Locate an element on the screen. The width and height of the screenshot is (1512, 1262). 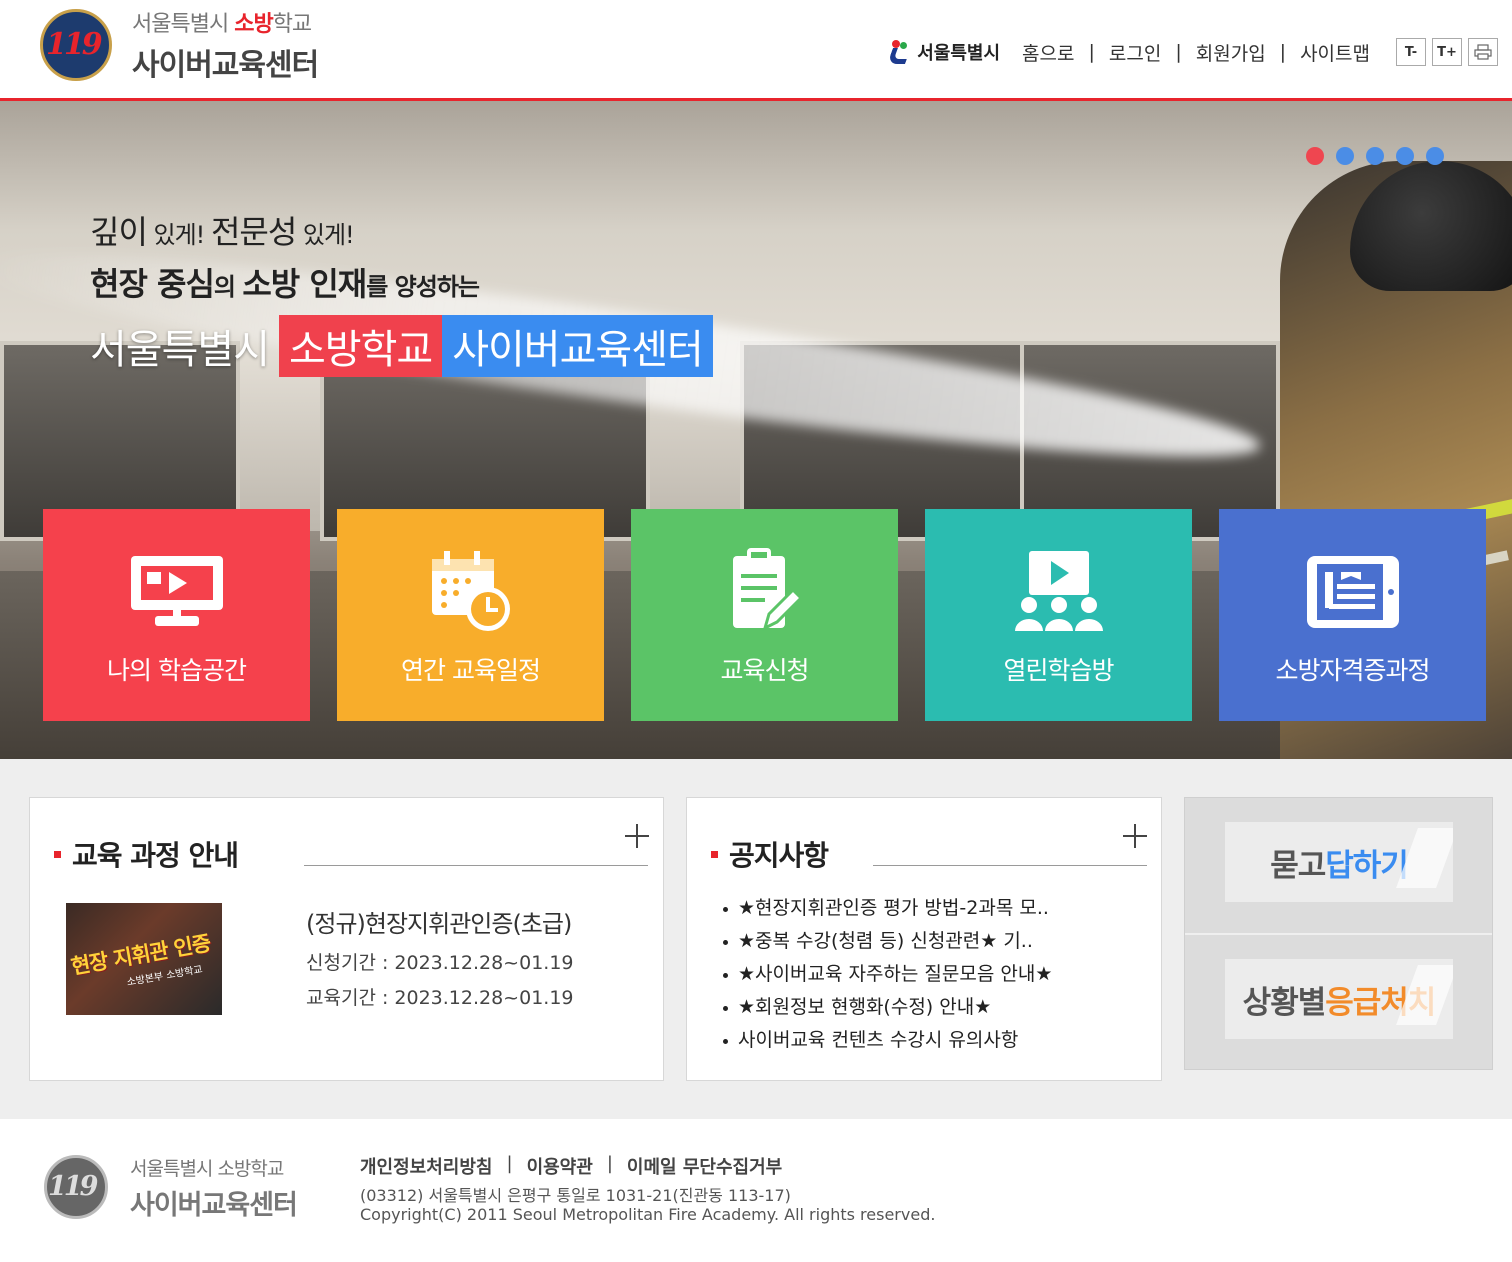
tile-course-application: 교육신청 is located at coordinates (764, 615).